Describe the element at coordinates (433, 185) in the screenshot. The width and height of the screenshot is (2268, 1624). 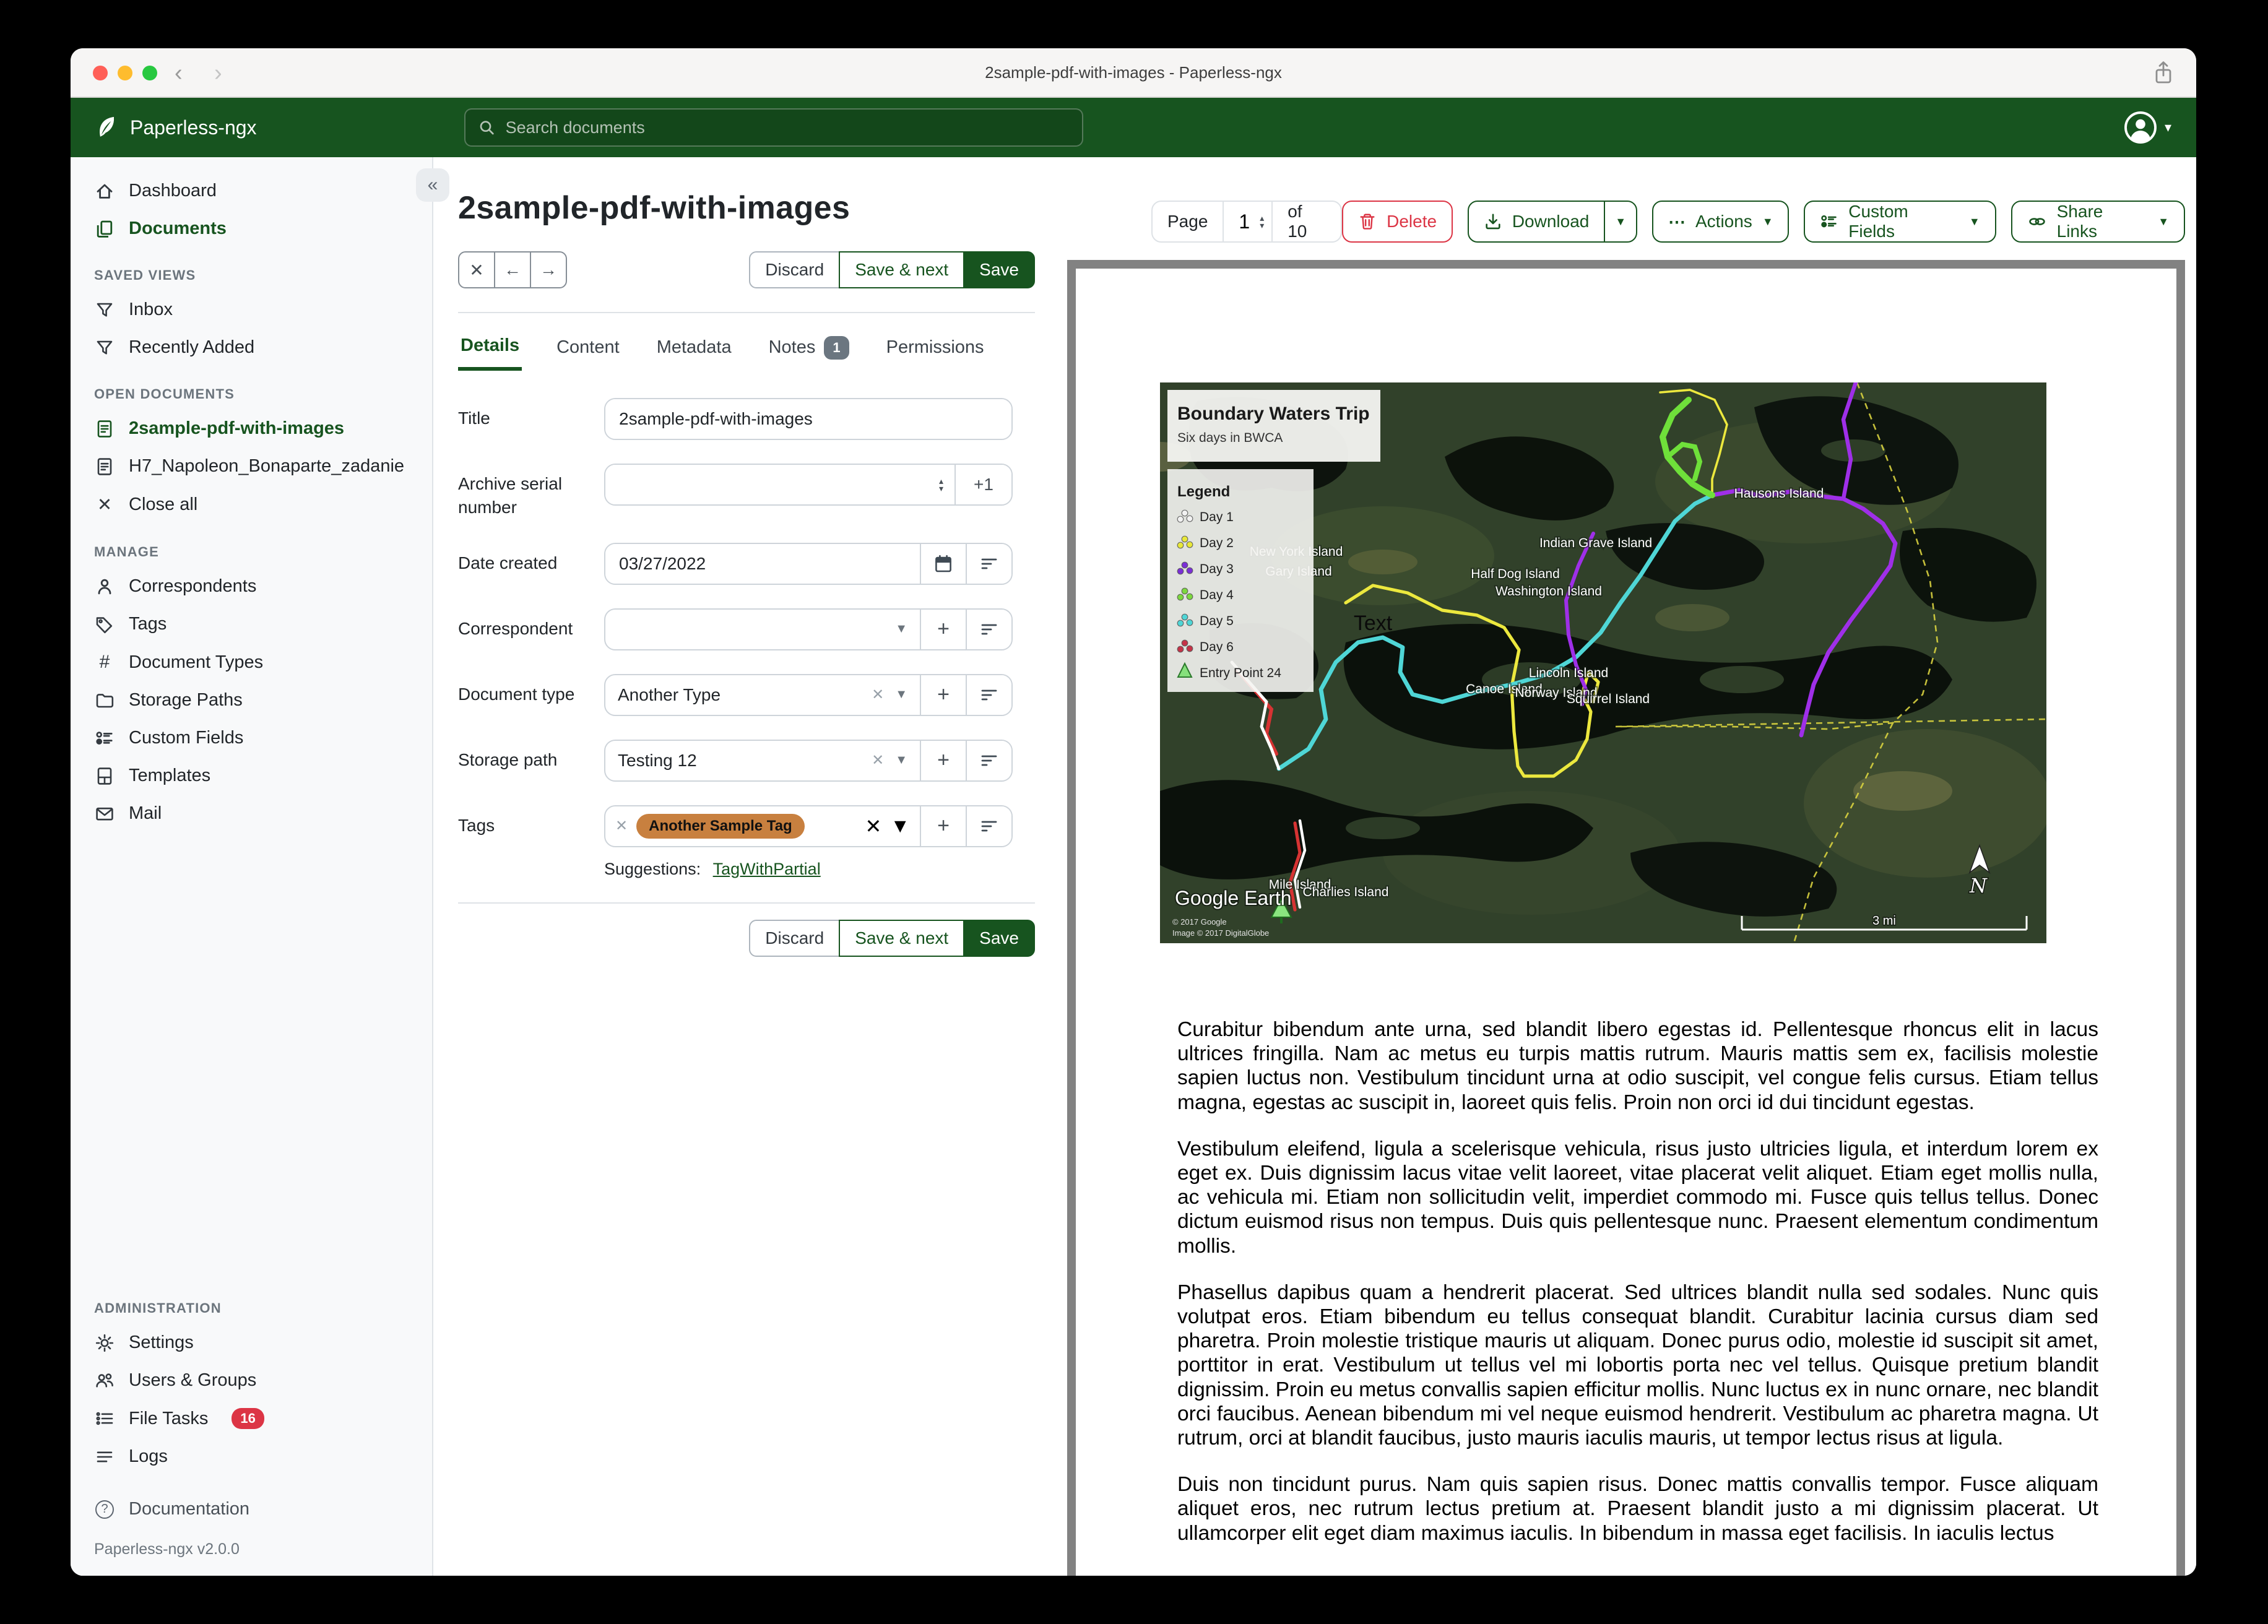
I see `sidebar-collapse-button: «` at that location.